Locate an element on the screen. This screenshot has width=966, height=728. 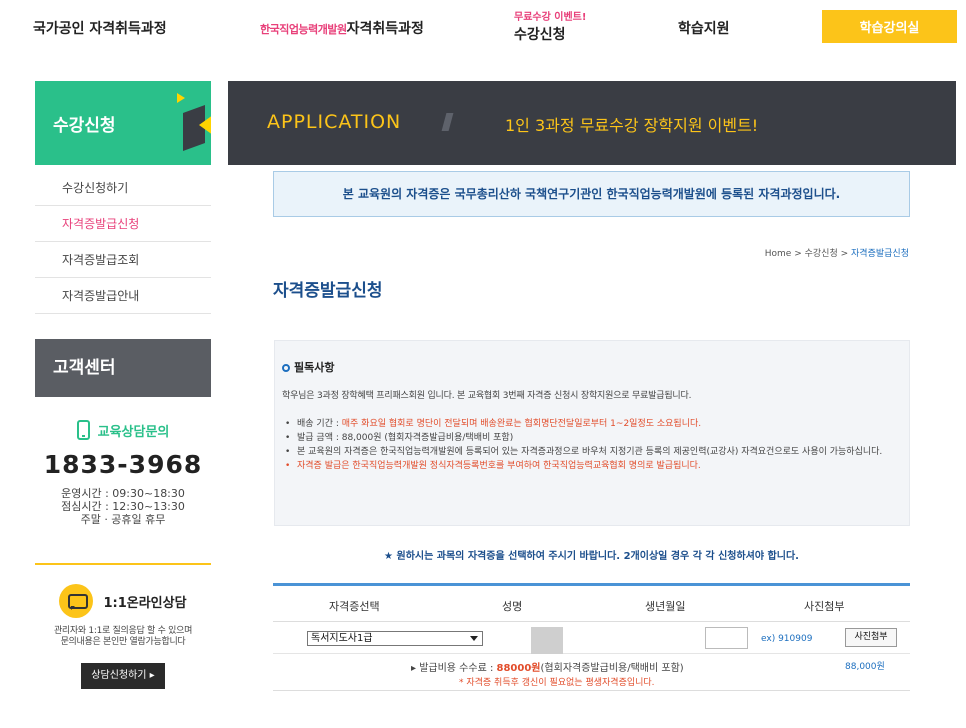
online-consult-label: 1:1온라인상담 is located at coordinates (145, 603).